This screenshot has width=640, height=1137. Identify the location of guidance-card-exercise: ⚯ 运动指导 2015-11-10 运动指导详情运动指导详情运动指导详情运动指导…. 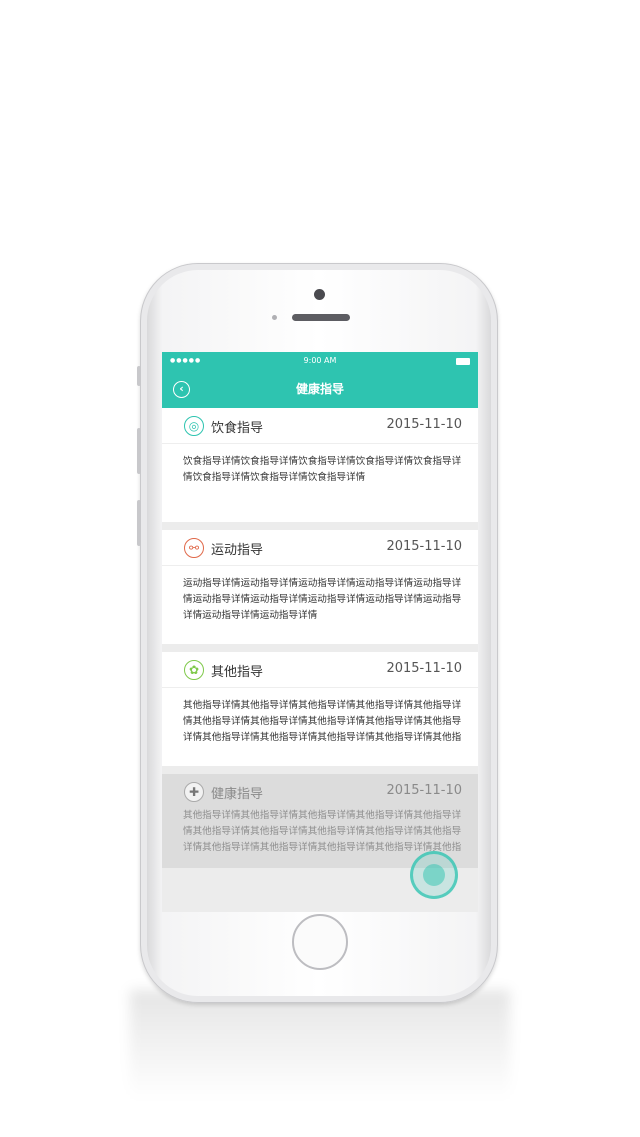
(320, 587).